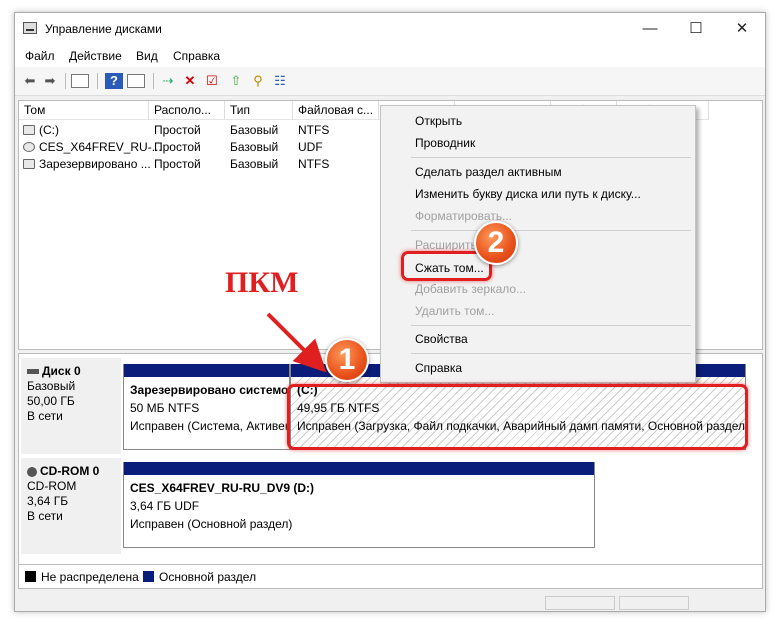  Describe the element at coordinates (190, 81) in the screenshot. I see `delete-icon: ✕` at that location.